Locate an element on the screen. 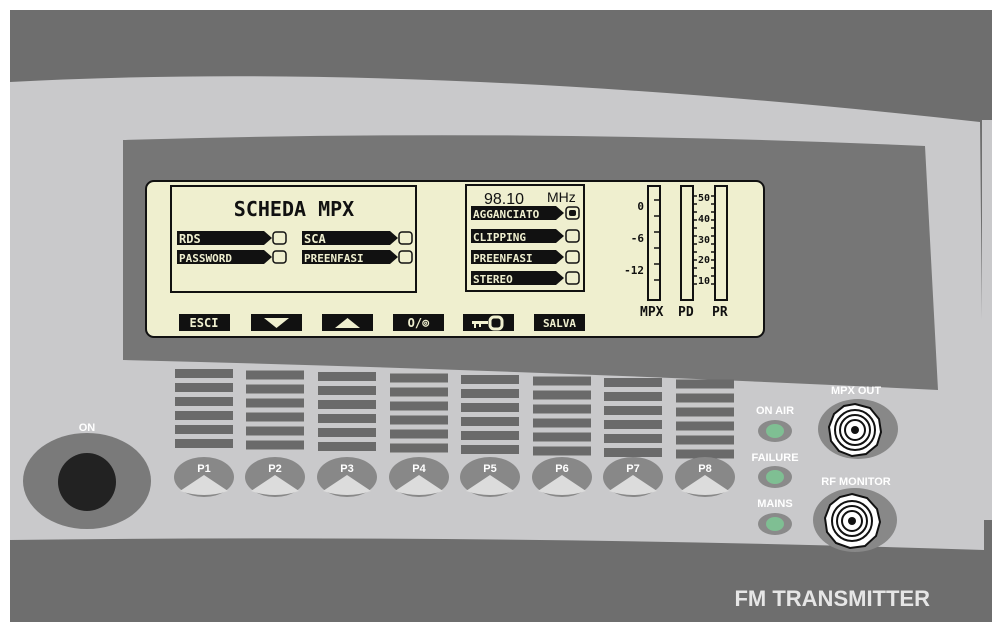 Image resolution: width=998 pixels, height=626 pixels. mpx-out-connector is located at coordinates (858, 429).